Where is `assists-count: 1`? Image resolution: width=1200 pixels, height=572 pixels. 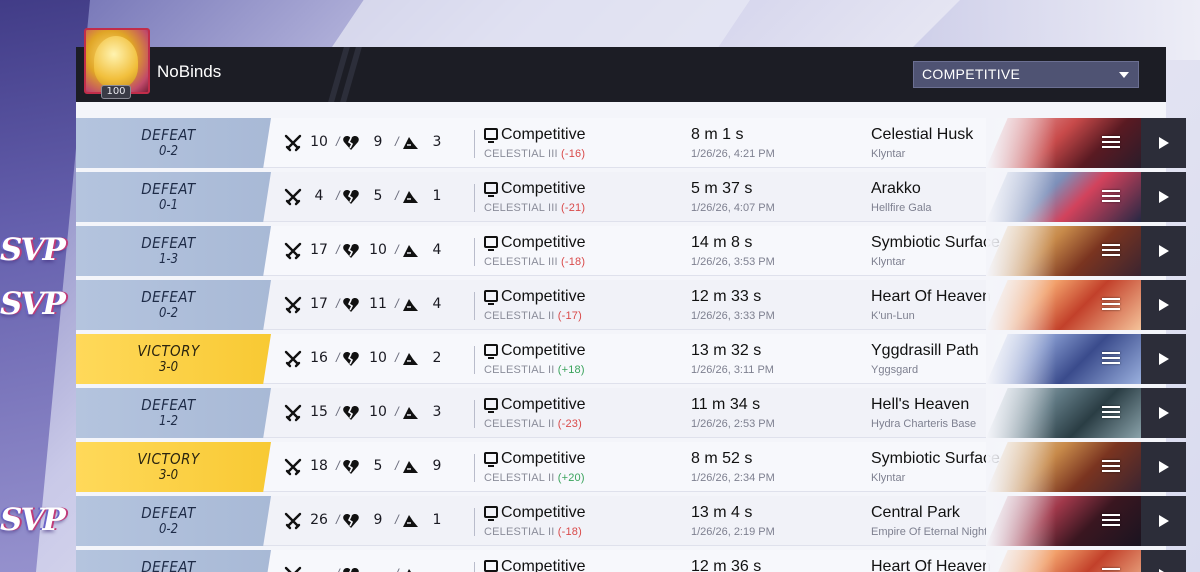
assists-count: 1 is located at coordinates (437, 520).